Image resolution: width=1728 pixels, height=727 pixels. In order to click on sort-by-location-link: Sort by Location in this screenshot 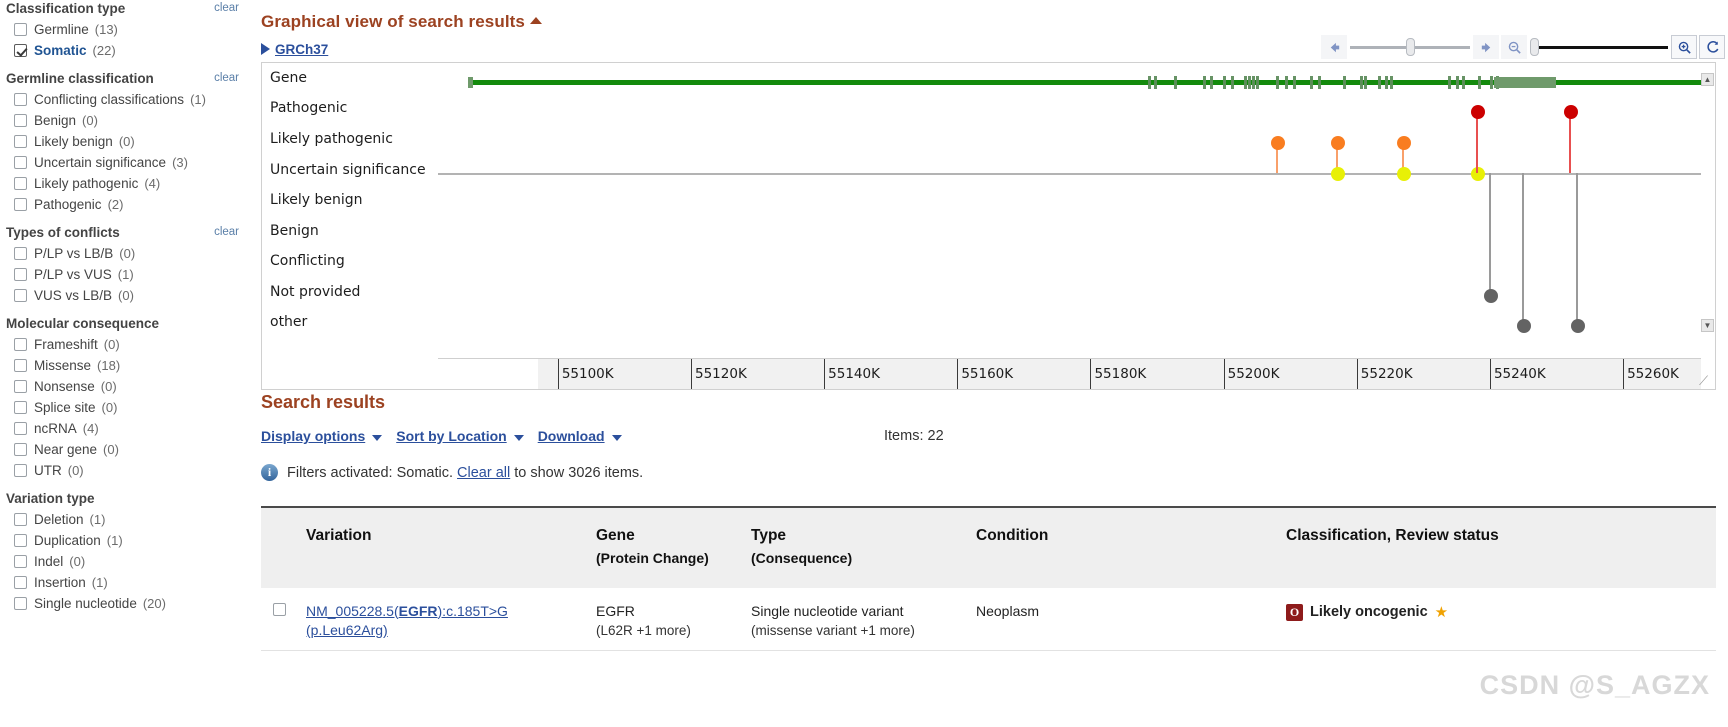, I will do `click(451, 436)`.